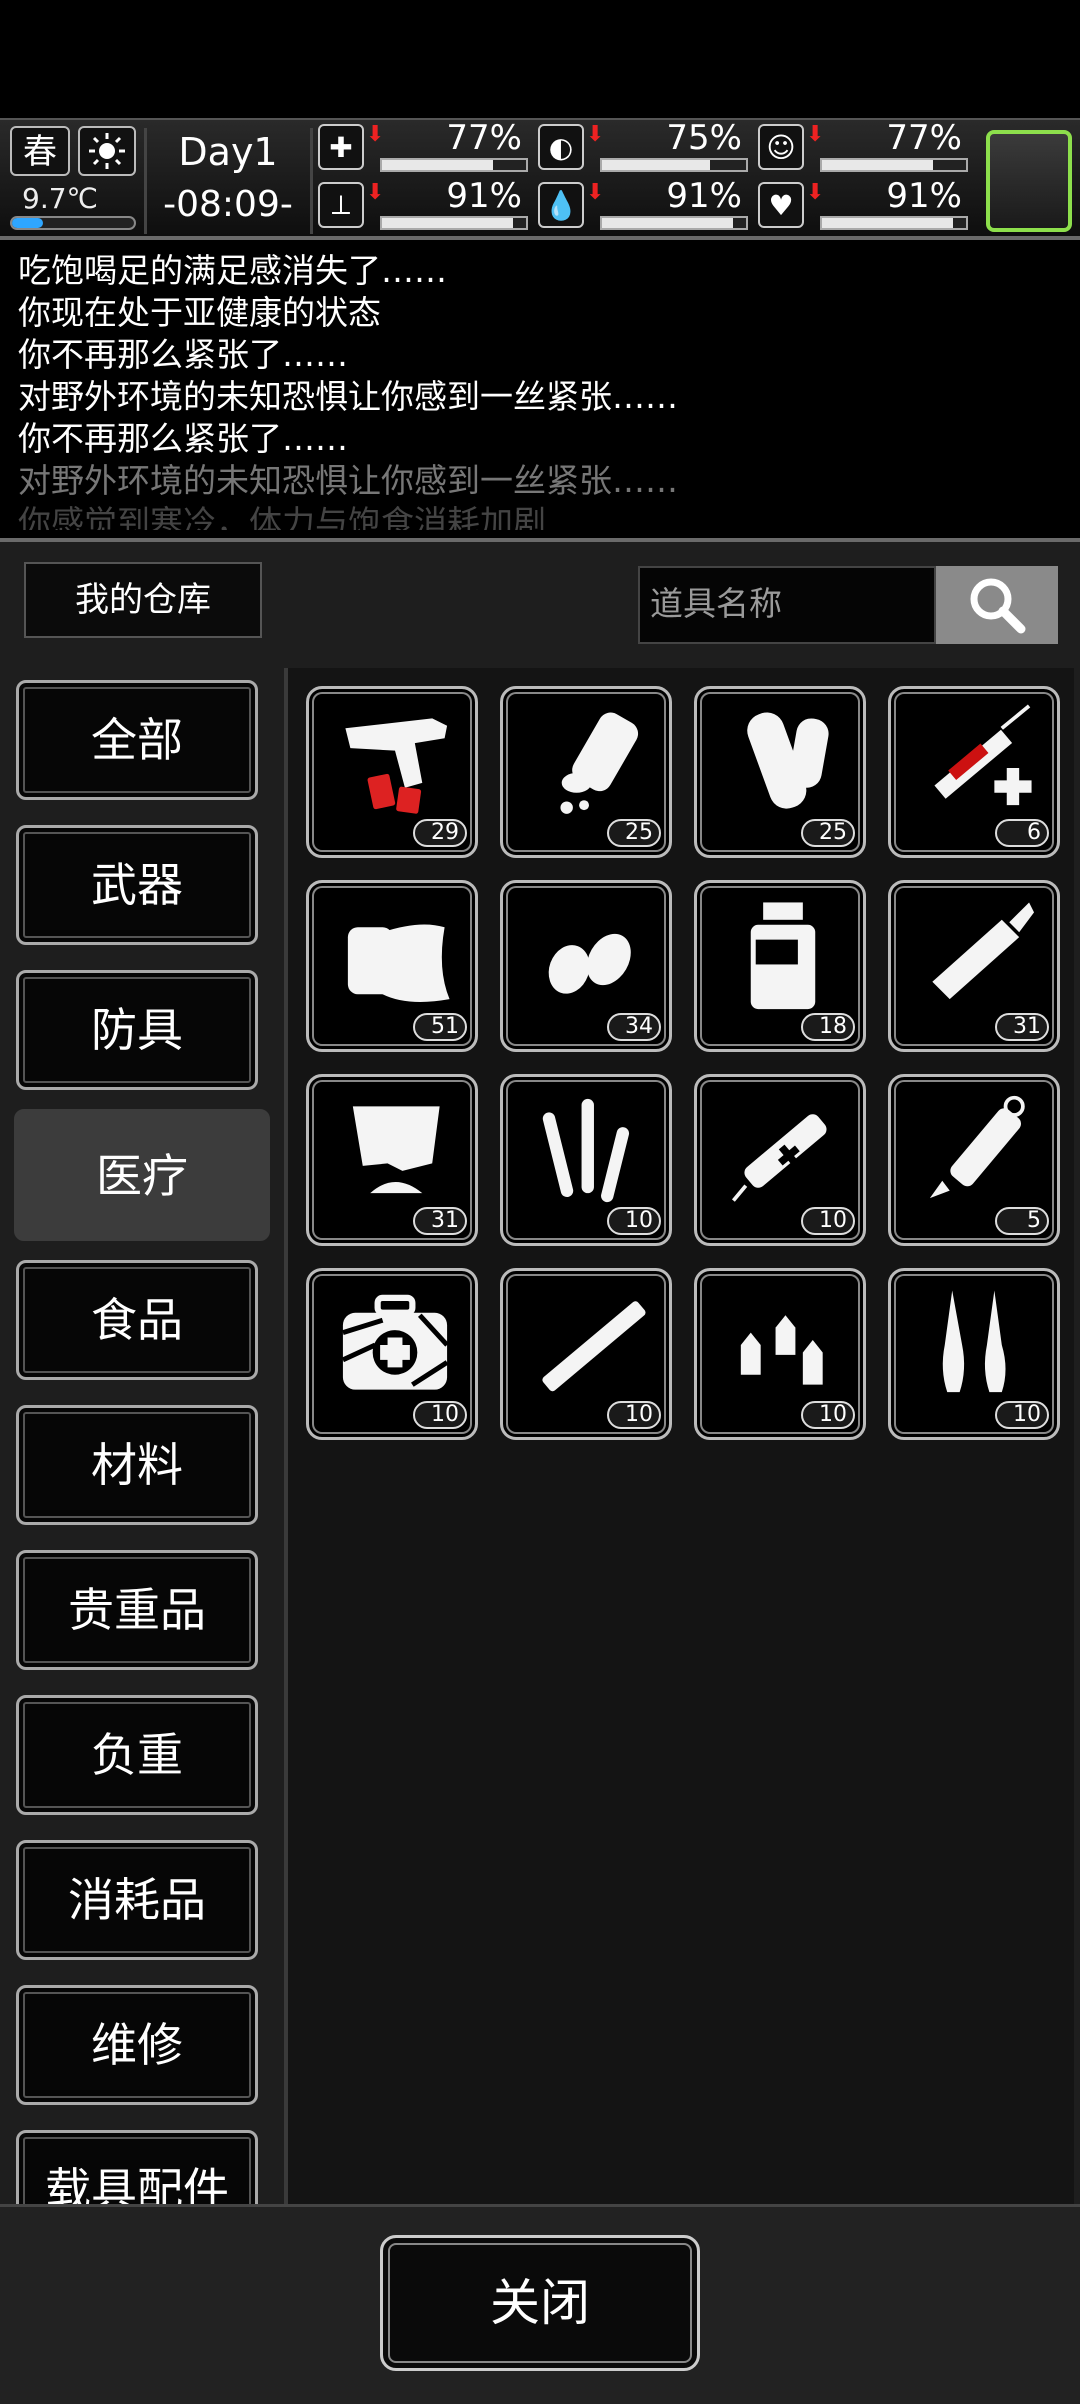 The image size is (1080, 2404). Describe the element at coordinates (561, 147) in the screenshot. I see `stomach-icon: ◐` at that location.